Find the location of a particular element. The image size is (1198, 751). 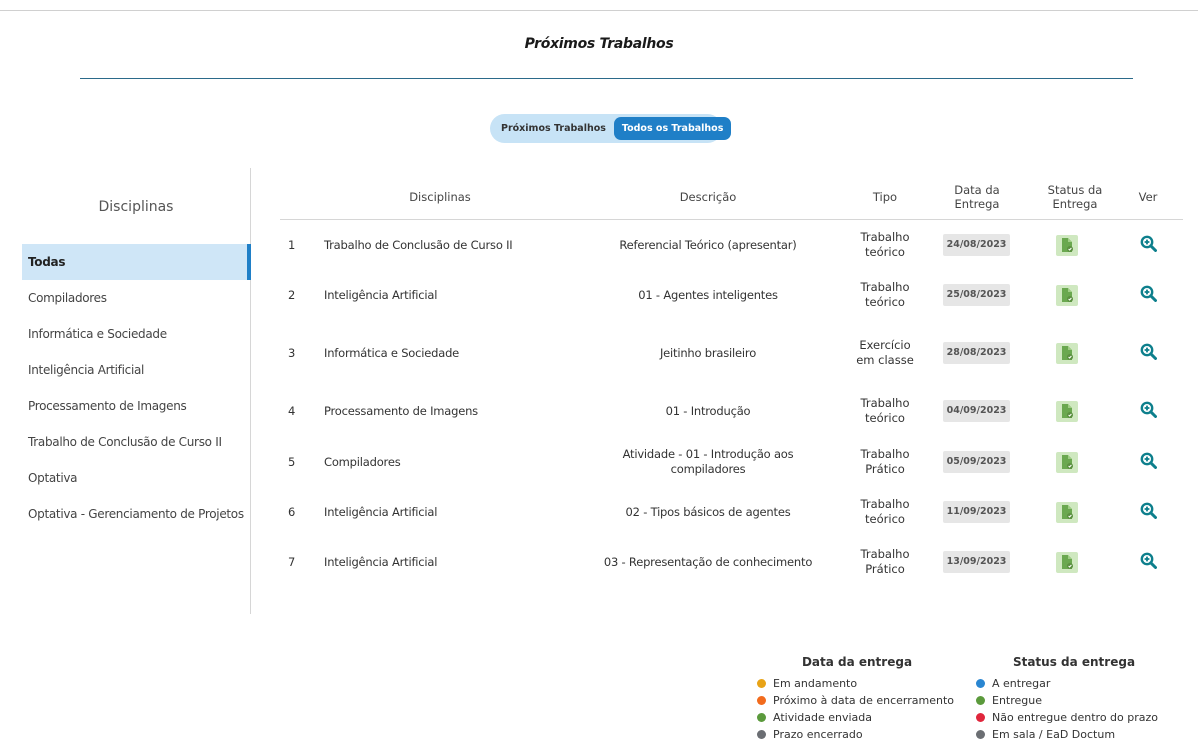

date-badge: 04/09/2023 is located at coordinates (976, 411).